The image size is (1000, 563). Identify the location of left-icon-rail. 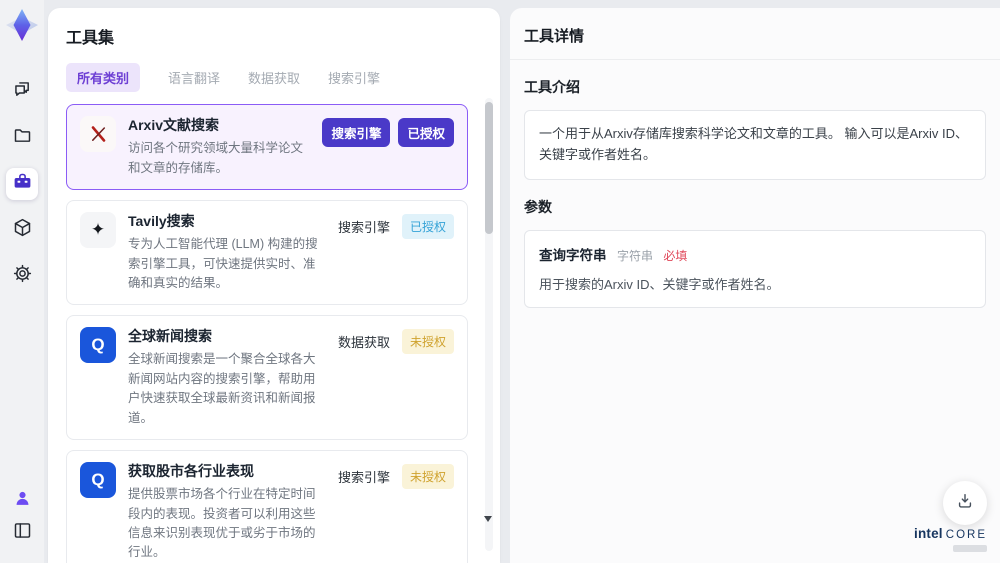
(22, 281).